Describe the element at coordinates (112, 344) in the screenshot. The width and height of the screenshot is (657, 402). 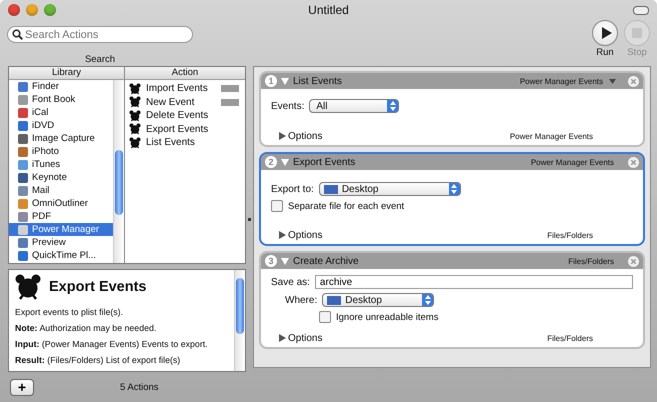
I see `description-text: Input: (Power Manager Events) Events to export.` at that location.